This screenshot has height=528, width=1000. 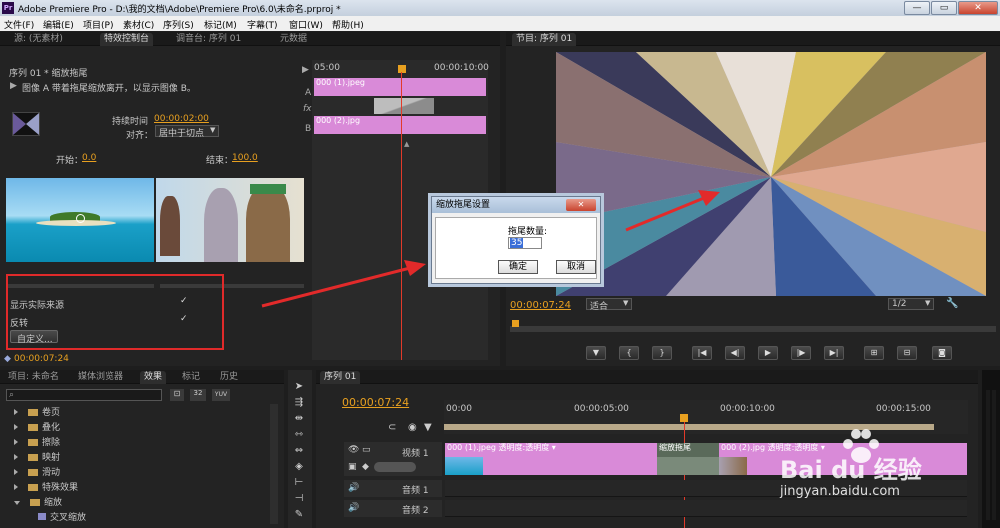 What do you see at coordinates (393, 459) in the screenshot?
I see `video-track-header: 👁 ▭ 视频 1 ▣ ◆` at bounding box center [393, 459].